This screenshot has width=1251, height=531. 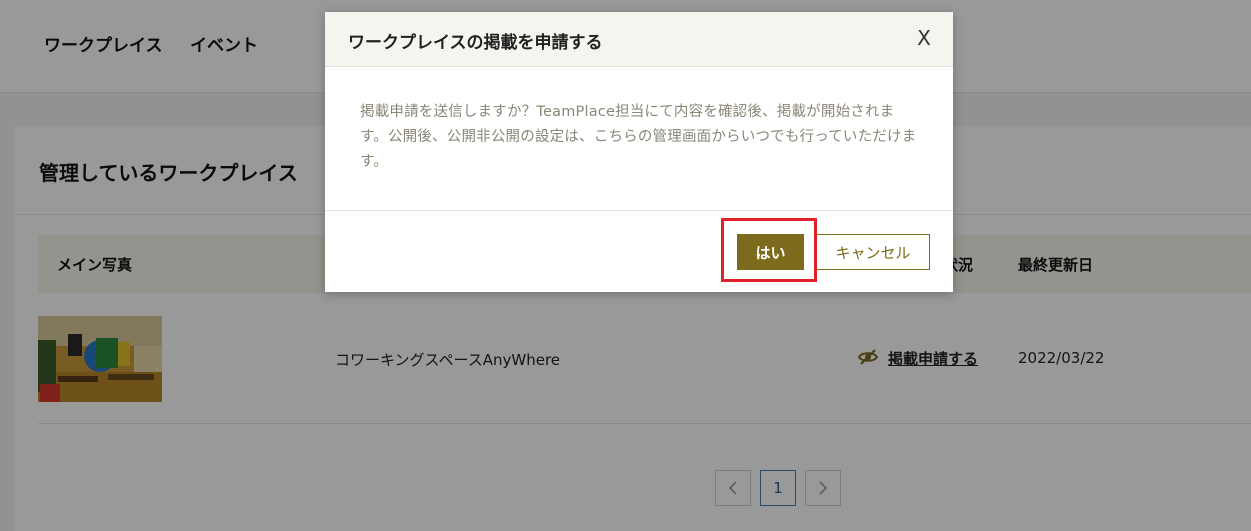 I want to click on dialog-header: ワークプレイスの掲載を申請する X, so click(x=639, y=39).